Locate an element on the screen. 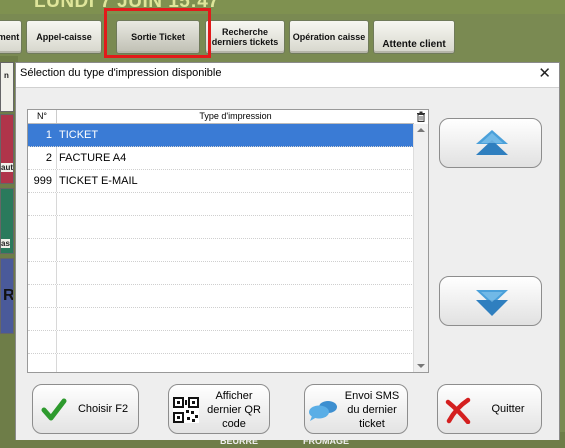  toolbar-button-operation-caisse: Opération caisse is located at coordinates (329, 37).